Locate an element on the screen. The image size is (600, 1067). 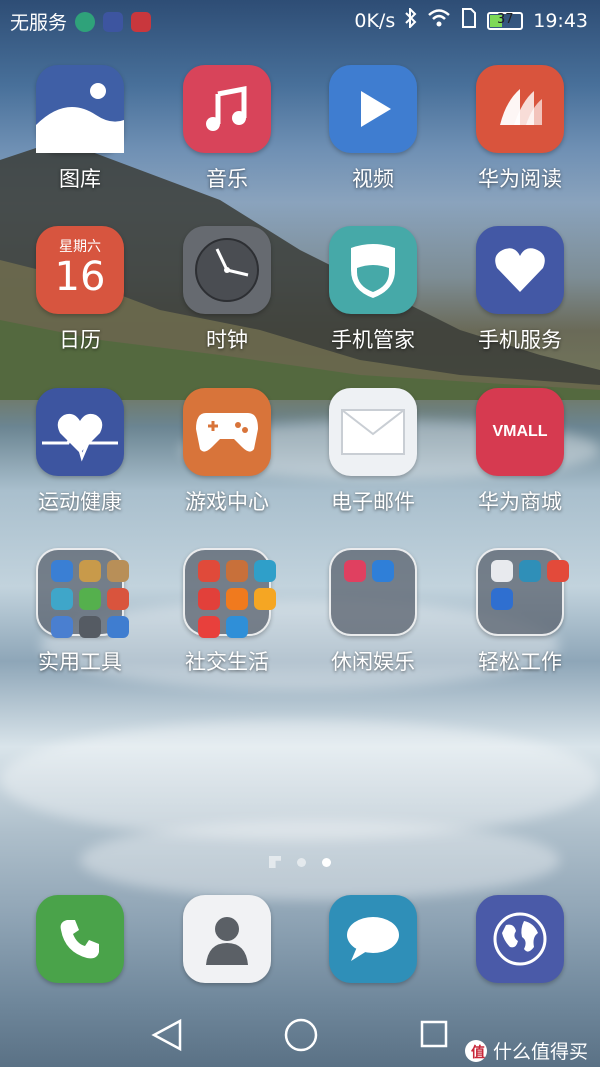
watermark: 值 什么值得买 is located at coordinates (526, 1050).